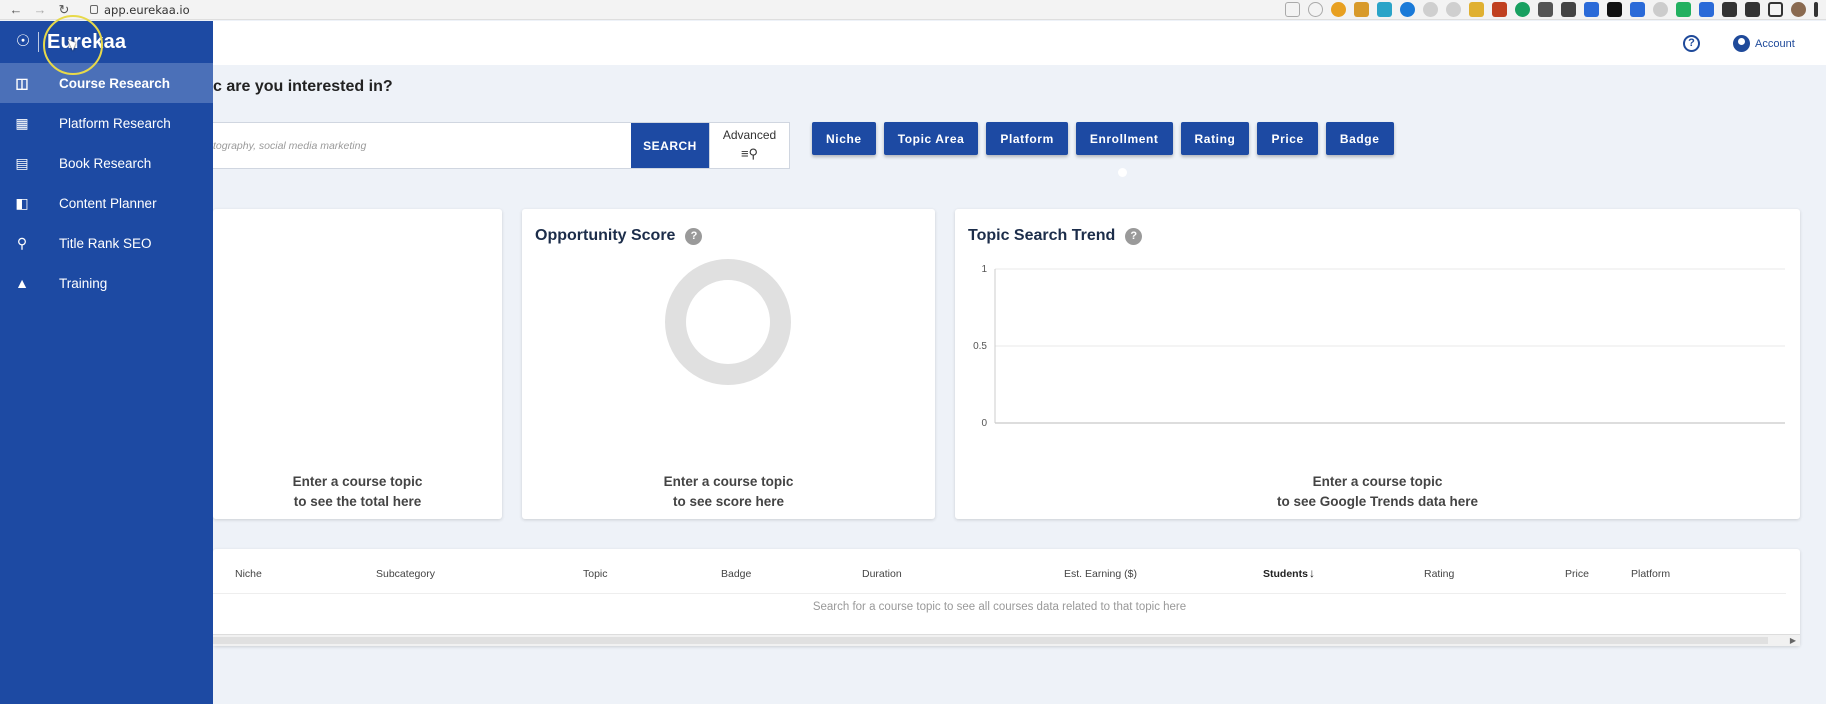 The width and height of the screenshot is (1826, 704). Describe the element at coordinates (670, 145) in the screenshot. I see `search-button: SEARCH` at that location.